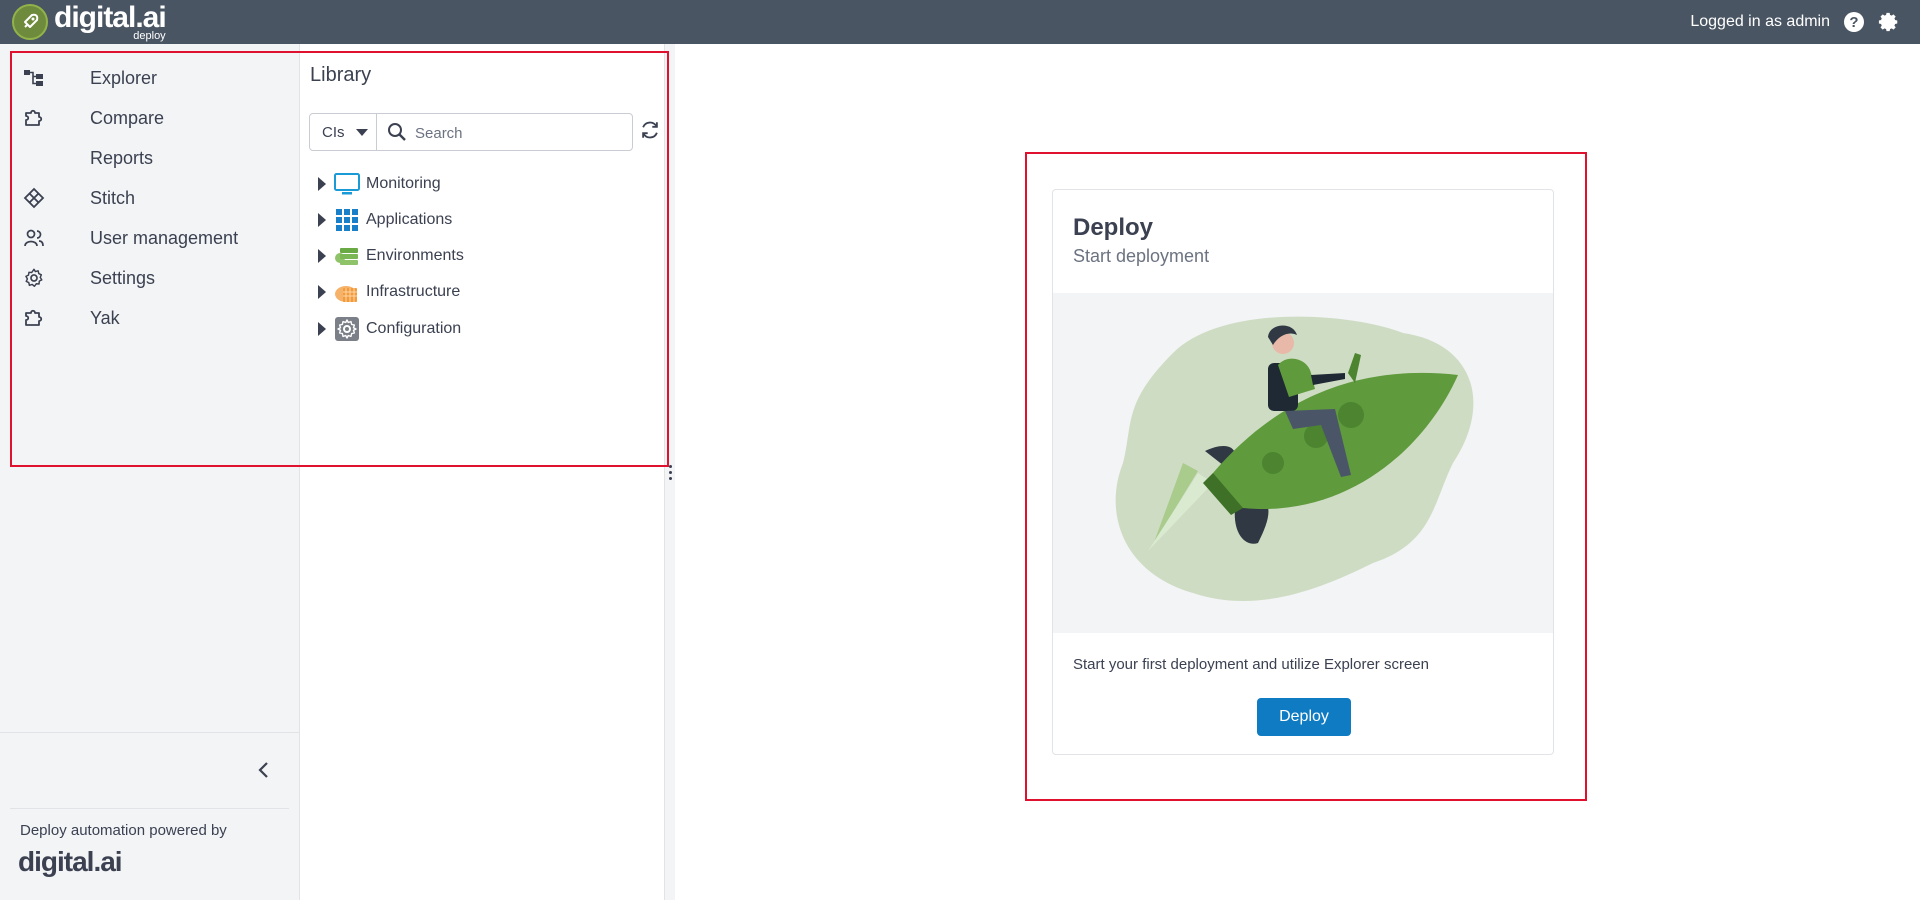 The height and width of the screenshot is (900, 1920). Describe the element at coordinates (1303, 463) in the screenshot. I see `rocket-illustration` at that location.